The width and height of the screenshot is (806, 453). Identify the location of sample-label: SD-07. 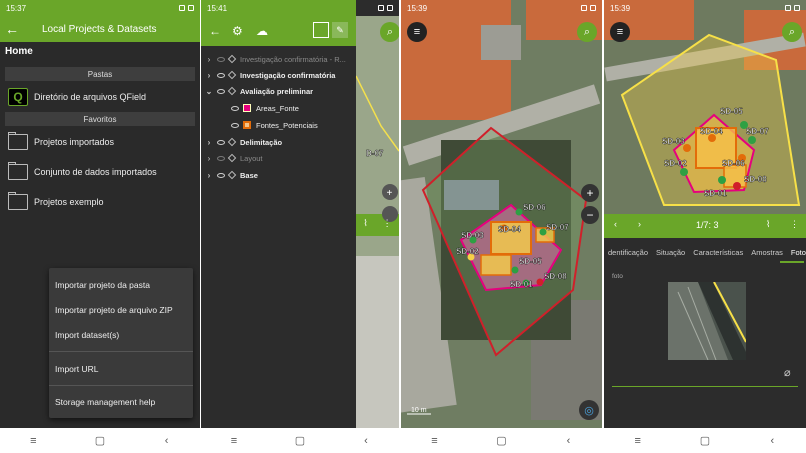
(757, 131).